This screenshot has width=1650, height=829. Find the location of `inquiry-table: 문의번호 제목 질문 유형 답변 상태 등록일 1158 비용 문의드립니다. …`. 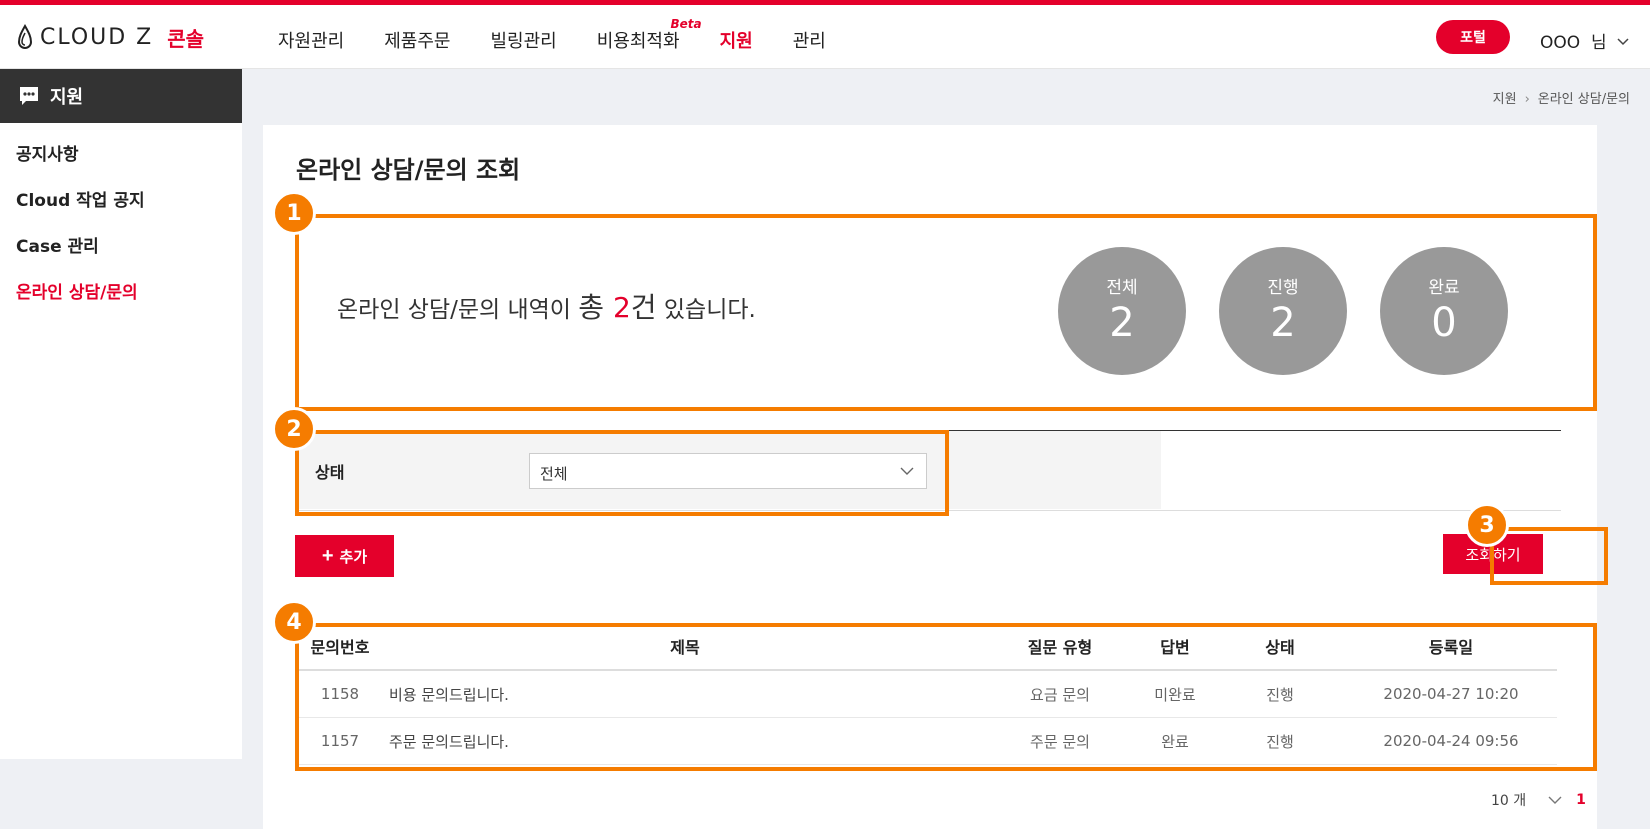

inquiry-table: 문의번호 제목 질문 유형 답변 상태 등록일 1158 비용 문의드립니다. … is located at coordinates (926, 694).